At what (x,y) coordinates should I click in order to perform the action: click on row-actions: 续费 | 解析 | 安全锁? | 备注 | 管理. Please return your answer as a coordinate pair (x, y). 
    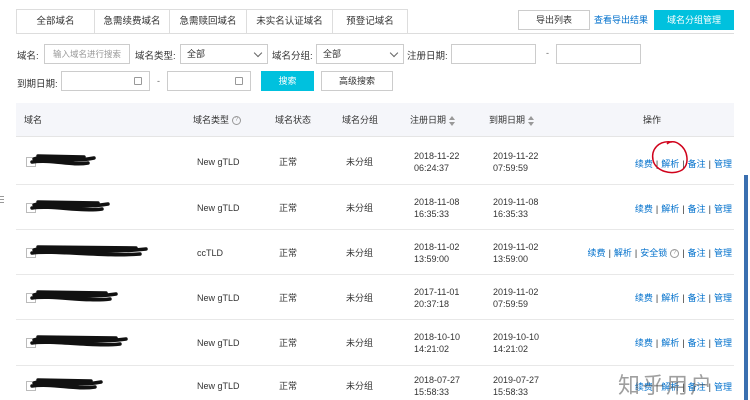
    Looking at the image, I should click on (660, 252).